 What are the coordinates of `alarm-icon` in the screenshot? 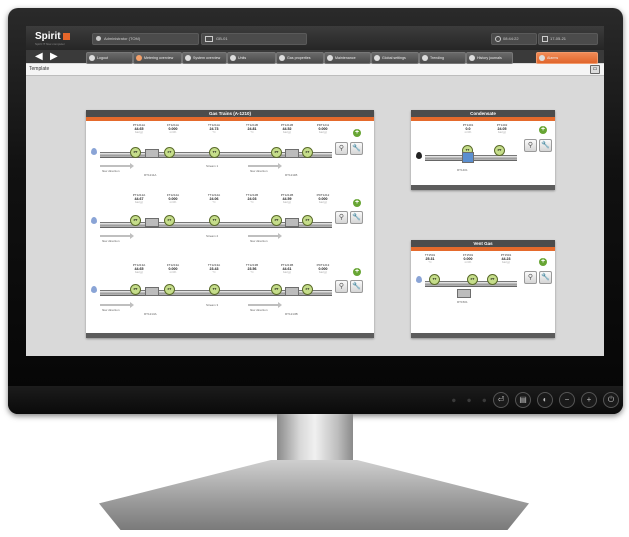 It's located at (542, 58).